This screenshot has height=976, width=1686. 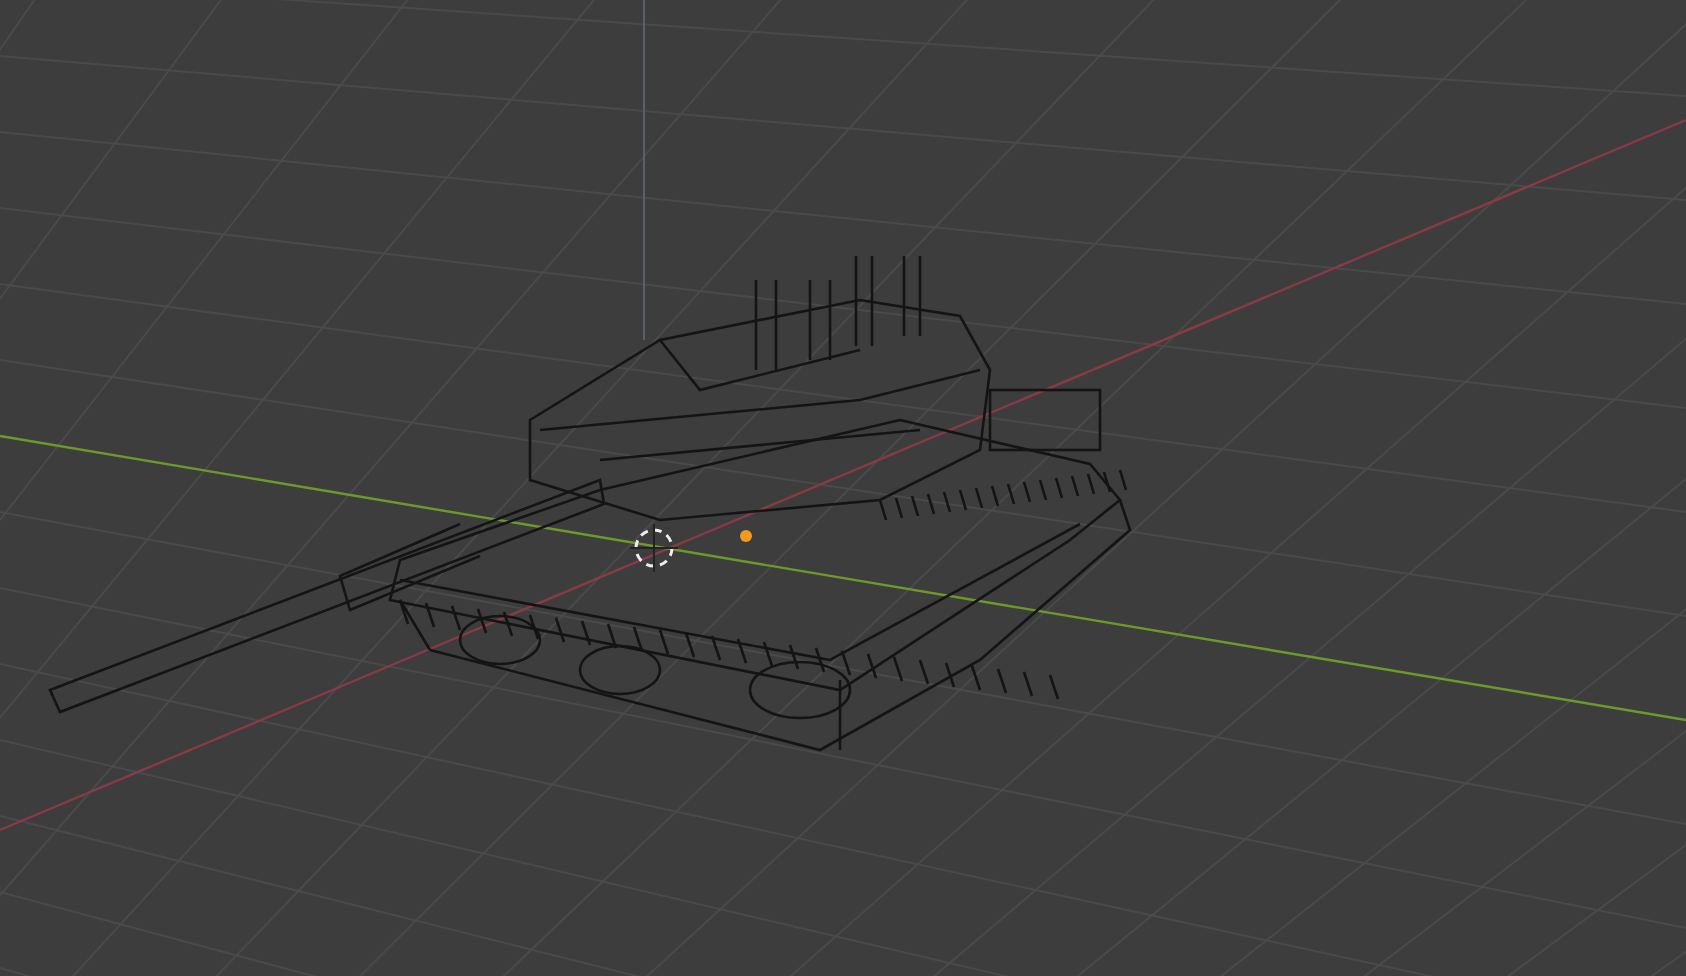 What do you see at coordinates (746, 536) in the screenshot?
I see `origin-dot-icon` at bounding box center [746, 536].